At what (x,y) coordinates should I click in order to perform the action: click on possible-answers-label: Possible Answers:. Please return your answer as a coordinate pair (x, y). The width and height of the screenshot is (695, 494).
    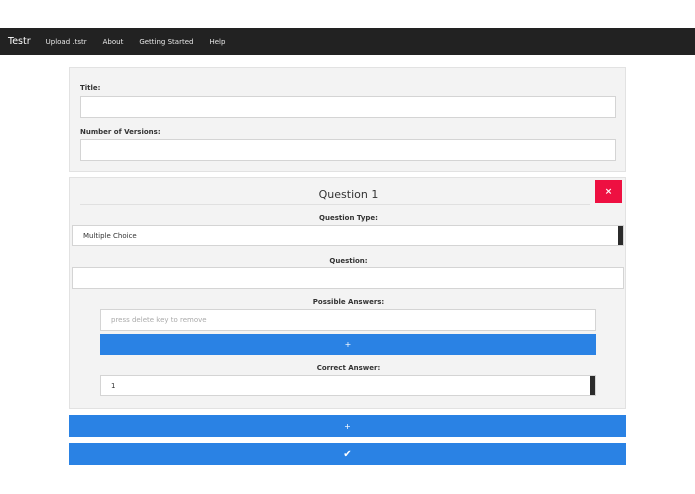
    Looking at the image, I should click on (348, 302).